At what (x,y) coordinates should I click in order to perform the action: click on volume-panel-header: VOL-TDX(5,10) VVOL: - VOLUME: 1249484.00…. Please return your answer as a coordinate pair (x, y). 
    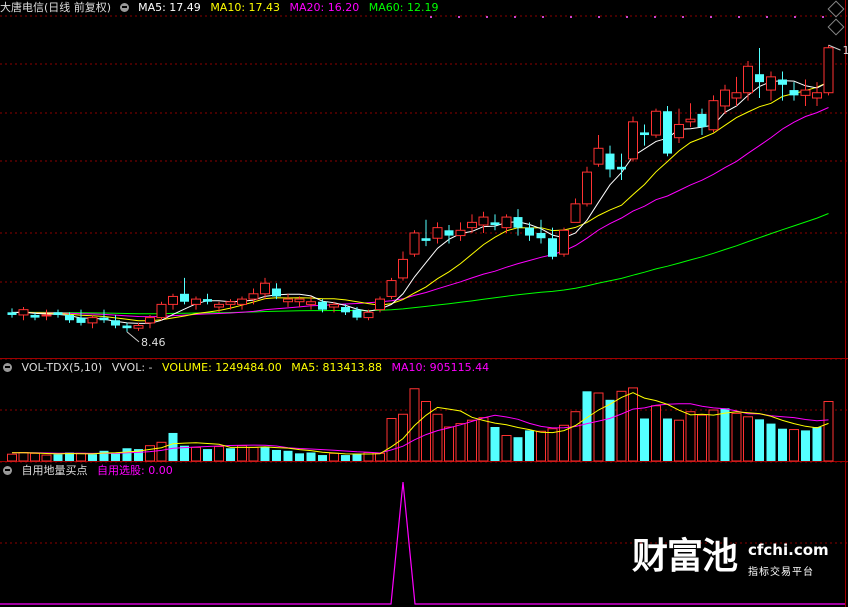
    Looking at the image, I should click on (247, 368).